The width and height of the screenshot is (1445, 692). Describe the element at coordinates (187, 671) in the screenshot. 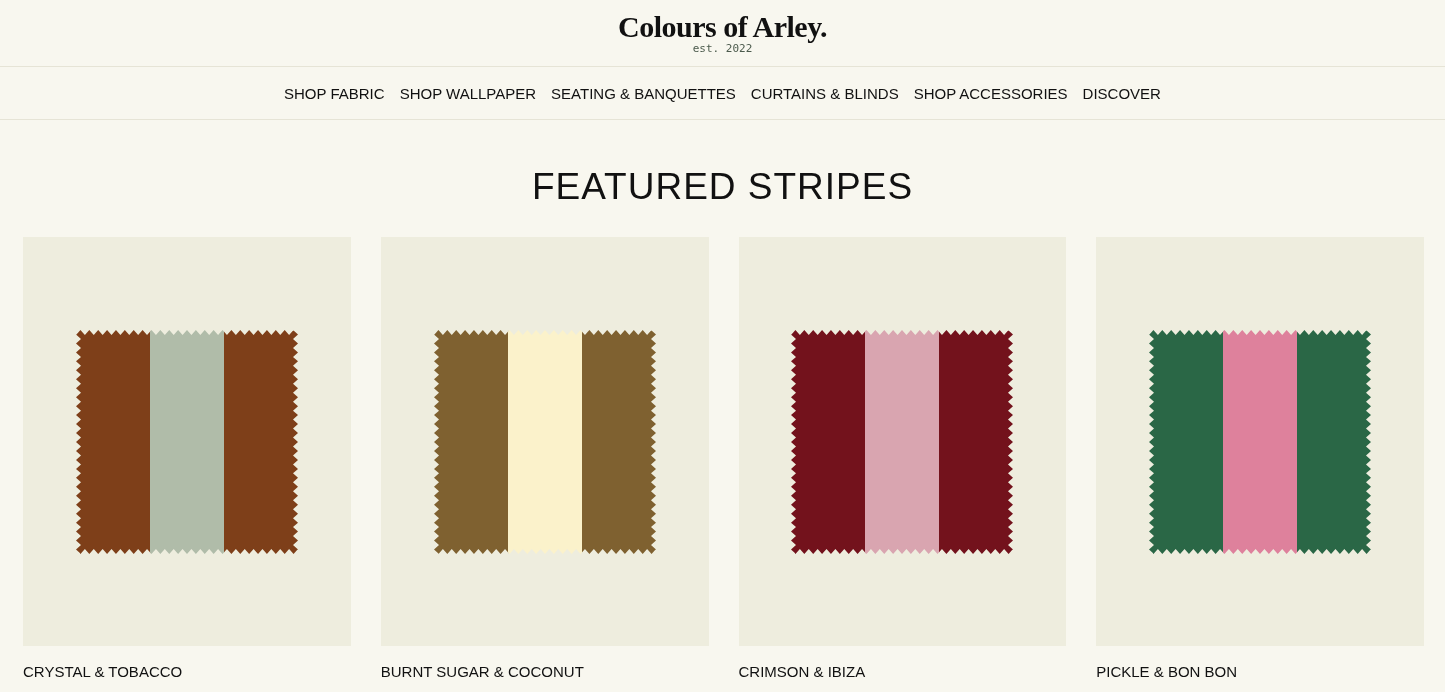

I see `product-name: CRYSTAL & TOBACCO` at that location.